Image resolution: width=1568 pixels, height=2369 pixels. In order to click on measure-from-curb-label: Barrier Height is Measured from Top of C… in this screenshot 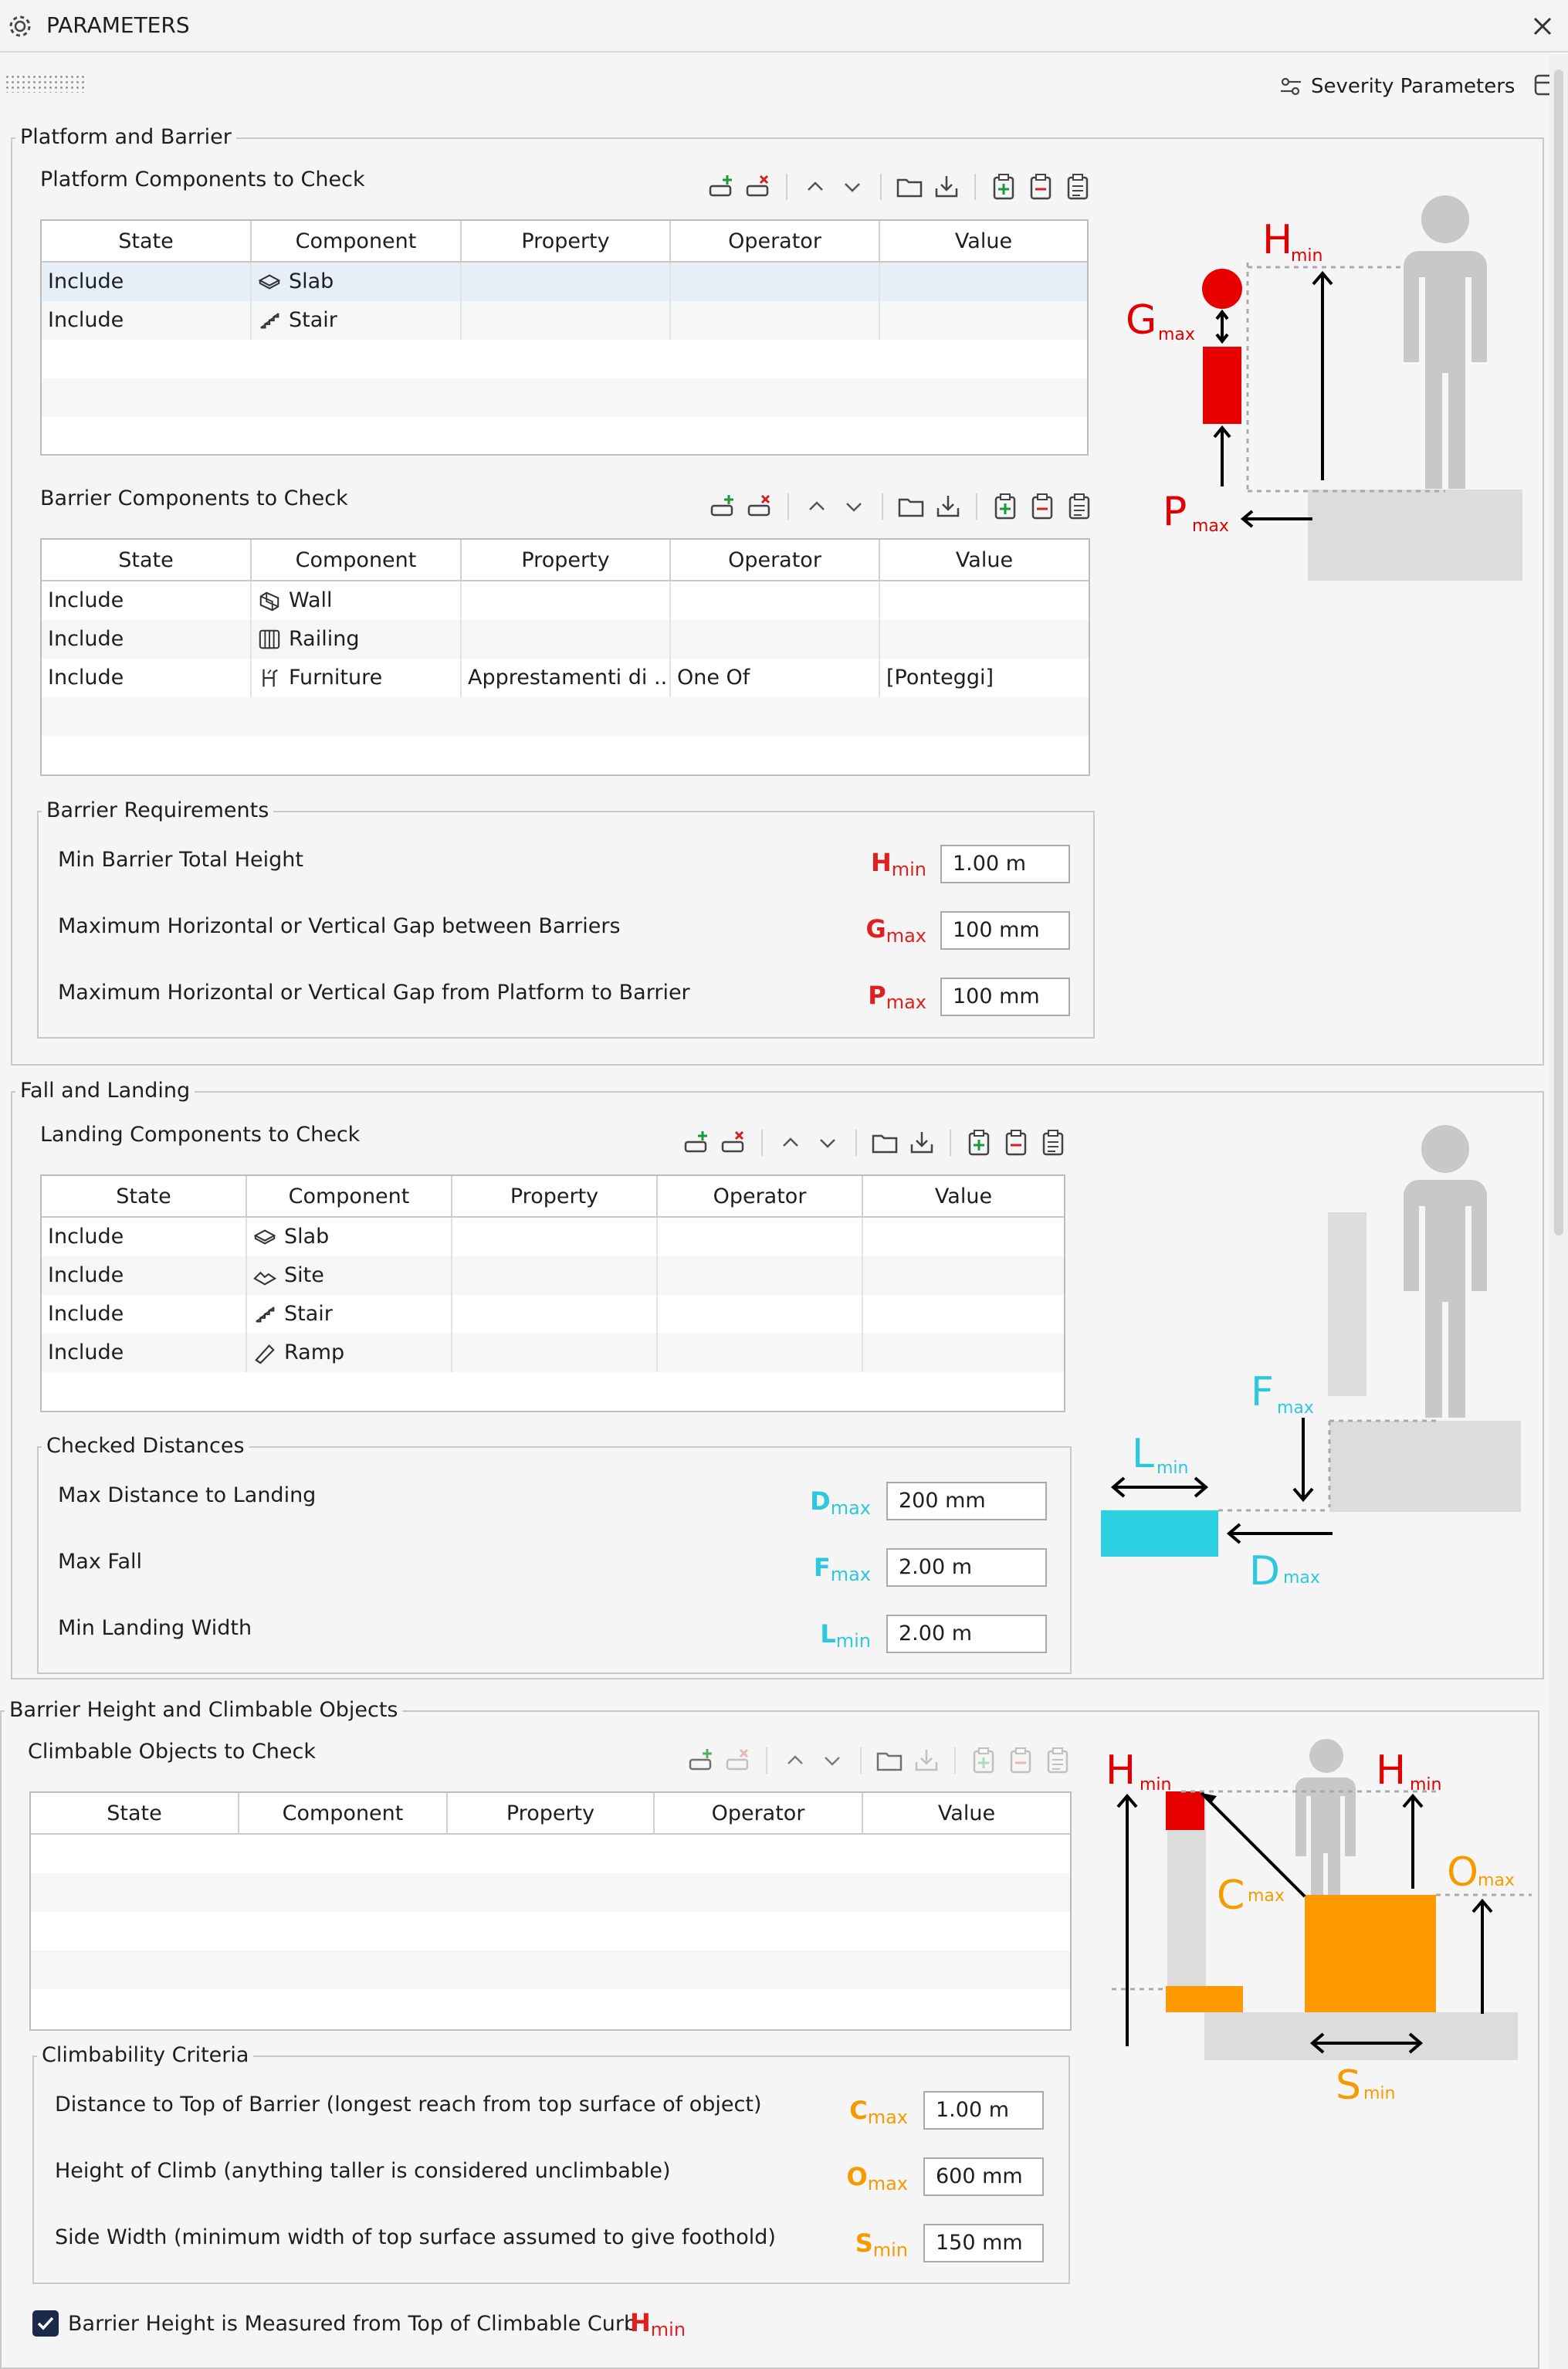, I will do `click(352, 2324)`.